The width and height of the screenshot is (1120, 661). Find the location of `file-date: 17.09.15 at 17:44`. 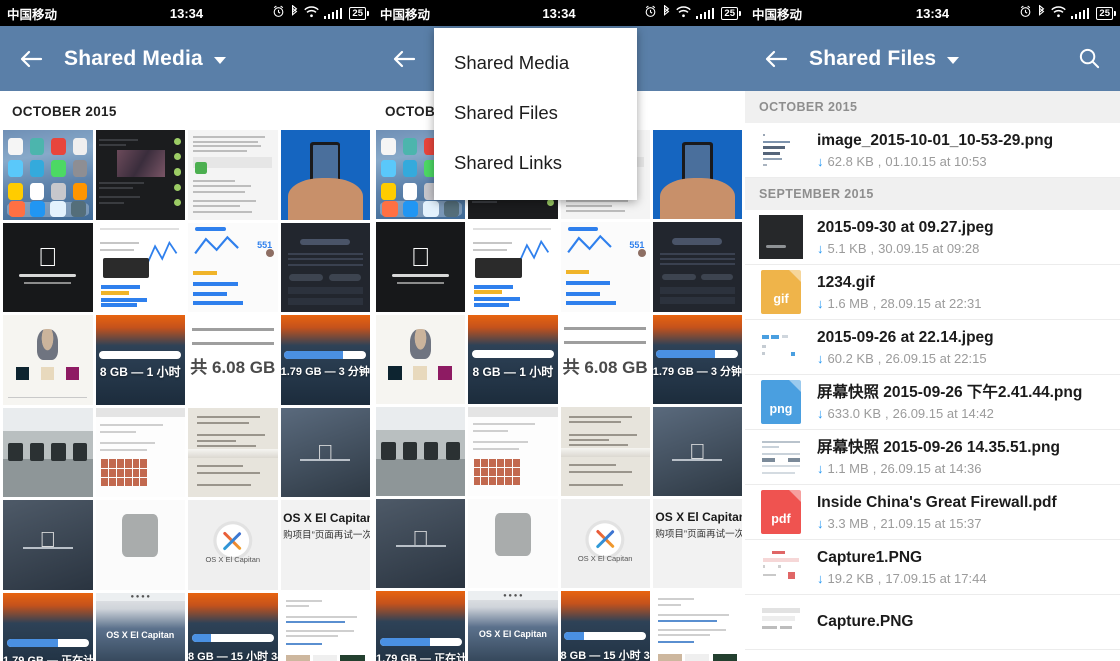

file-date: 17.09.15 at 17:44 is located at coordinates (936, 578).